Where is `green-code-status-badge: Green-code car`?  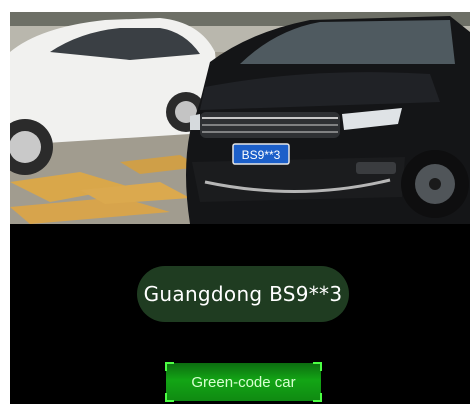 green-code-status-badge: Green-code car is located at coordinates (243, 382).